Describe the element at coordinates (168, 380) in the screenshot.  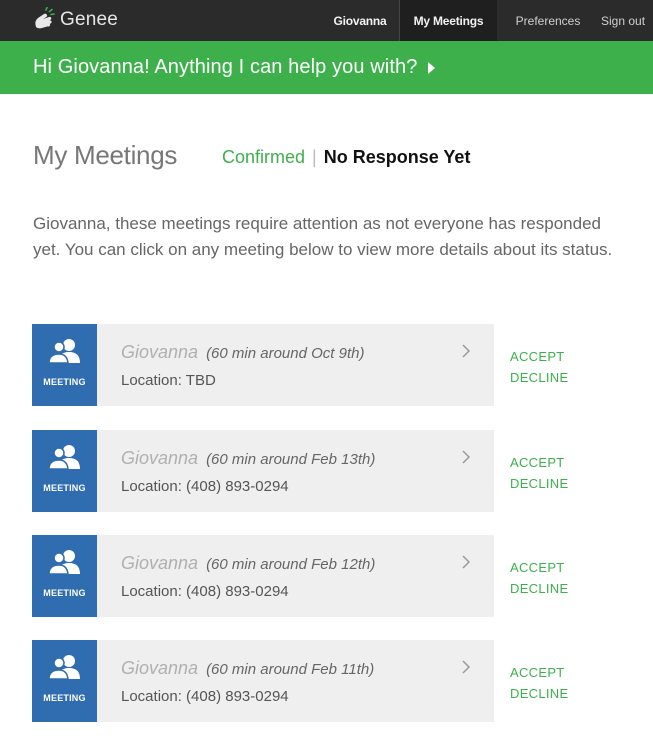
I see `meeting-location: Location: TBD` at that location.